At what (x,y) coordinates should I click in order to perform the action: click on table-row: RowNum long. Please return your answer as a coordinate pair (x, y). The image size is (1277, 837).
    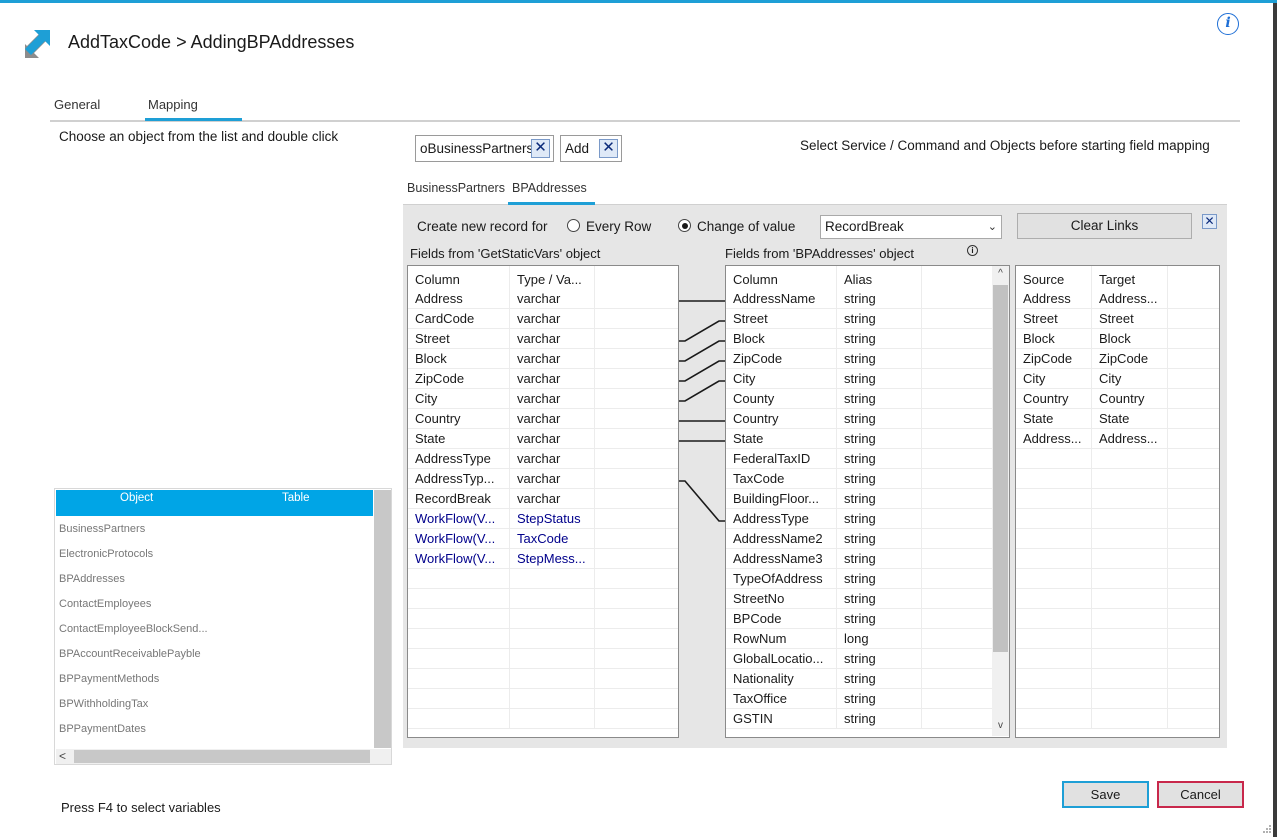
    Looking at the image, I should click on (867, 639).